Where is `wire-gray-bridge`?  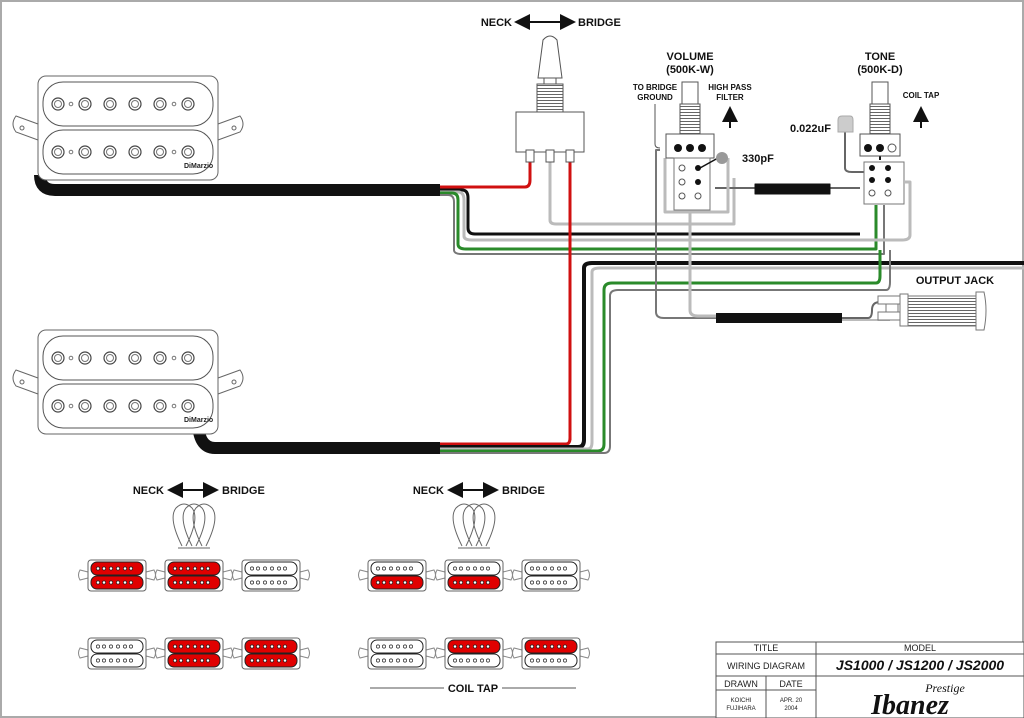
wire-gray-bridge is located at coordinates (665, 352).